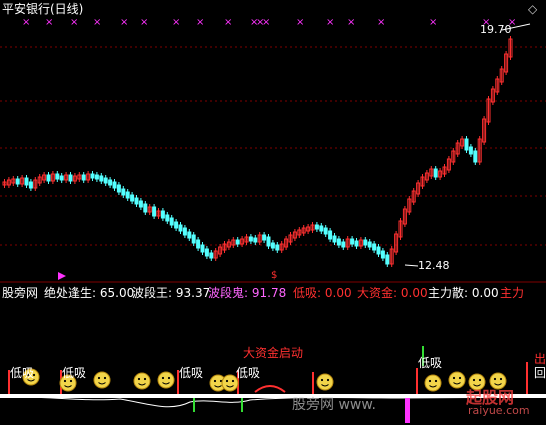  What do you see at coordinates (20, 293) in the screenshot?
I see `indicator-name: 股旁网` at bounding box center [20, 293].